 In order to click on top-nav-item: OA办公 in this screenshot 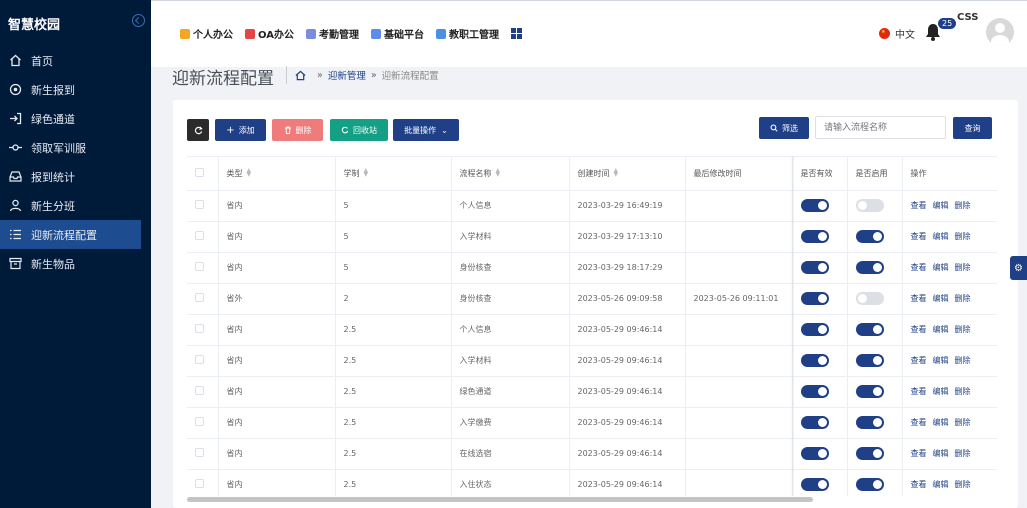, I will do `click(269, 33)`.